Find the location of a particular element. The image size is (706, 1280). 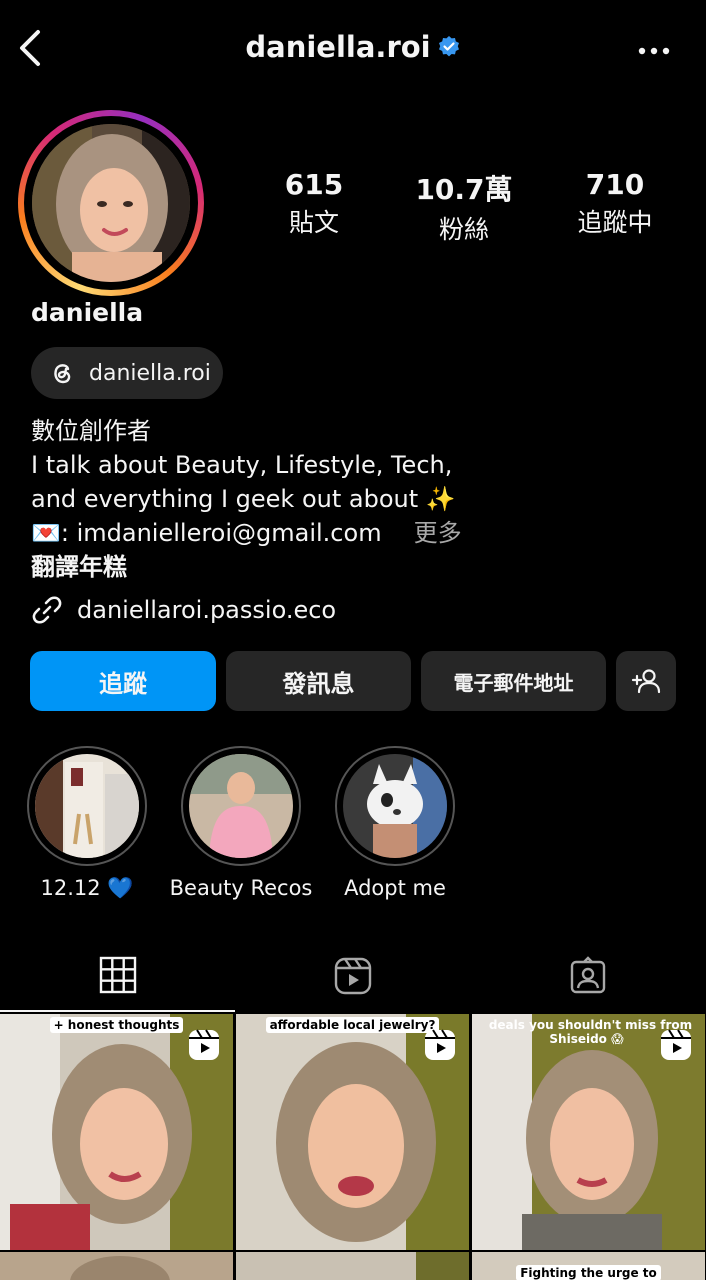

reels-icon is located at coordinates (352, 976).